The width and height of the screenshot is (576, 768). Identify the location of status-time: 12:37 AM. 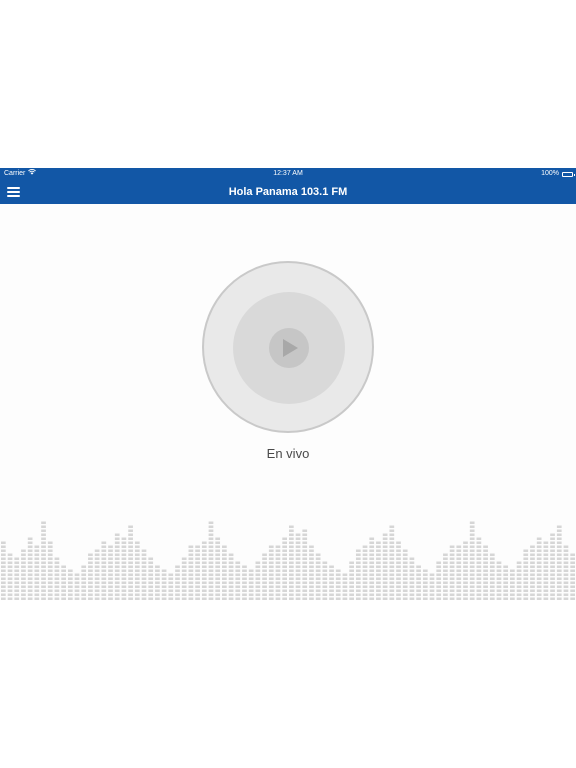
(288, 173).